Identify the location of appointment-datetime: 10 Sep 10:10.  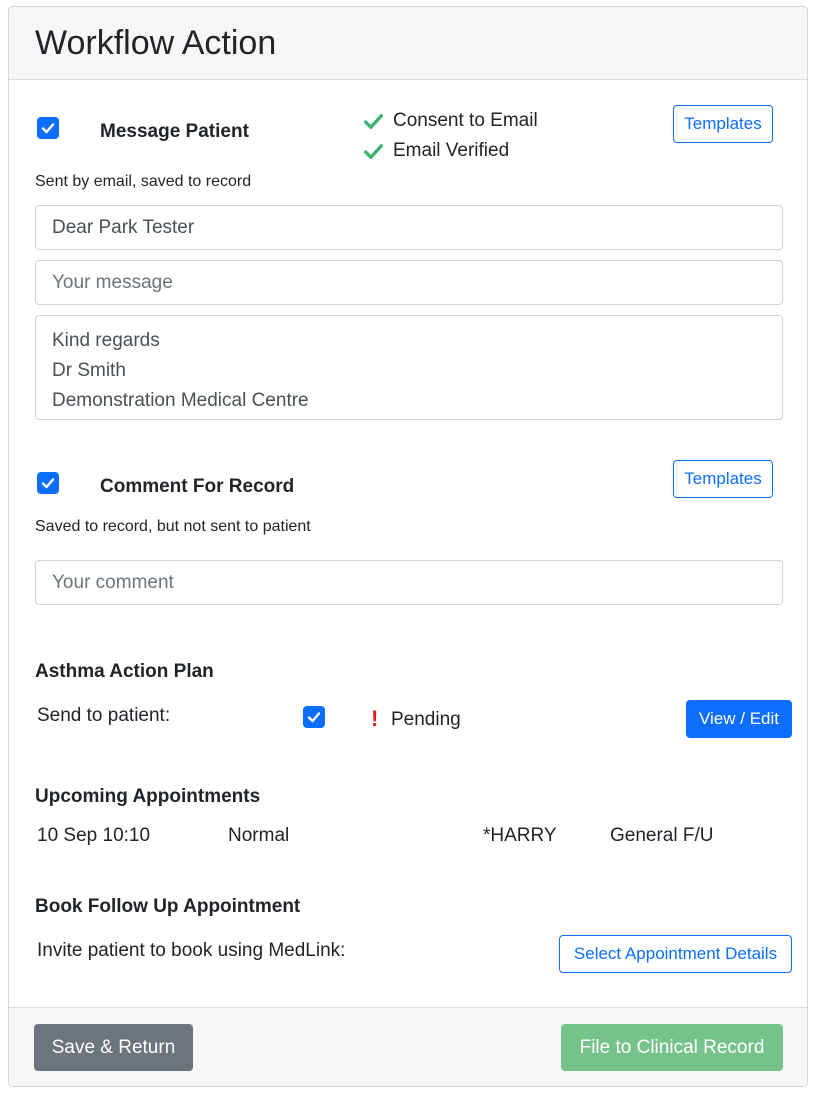
(94, 835).